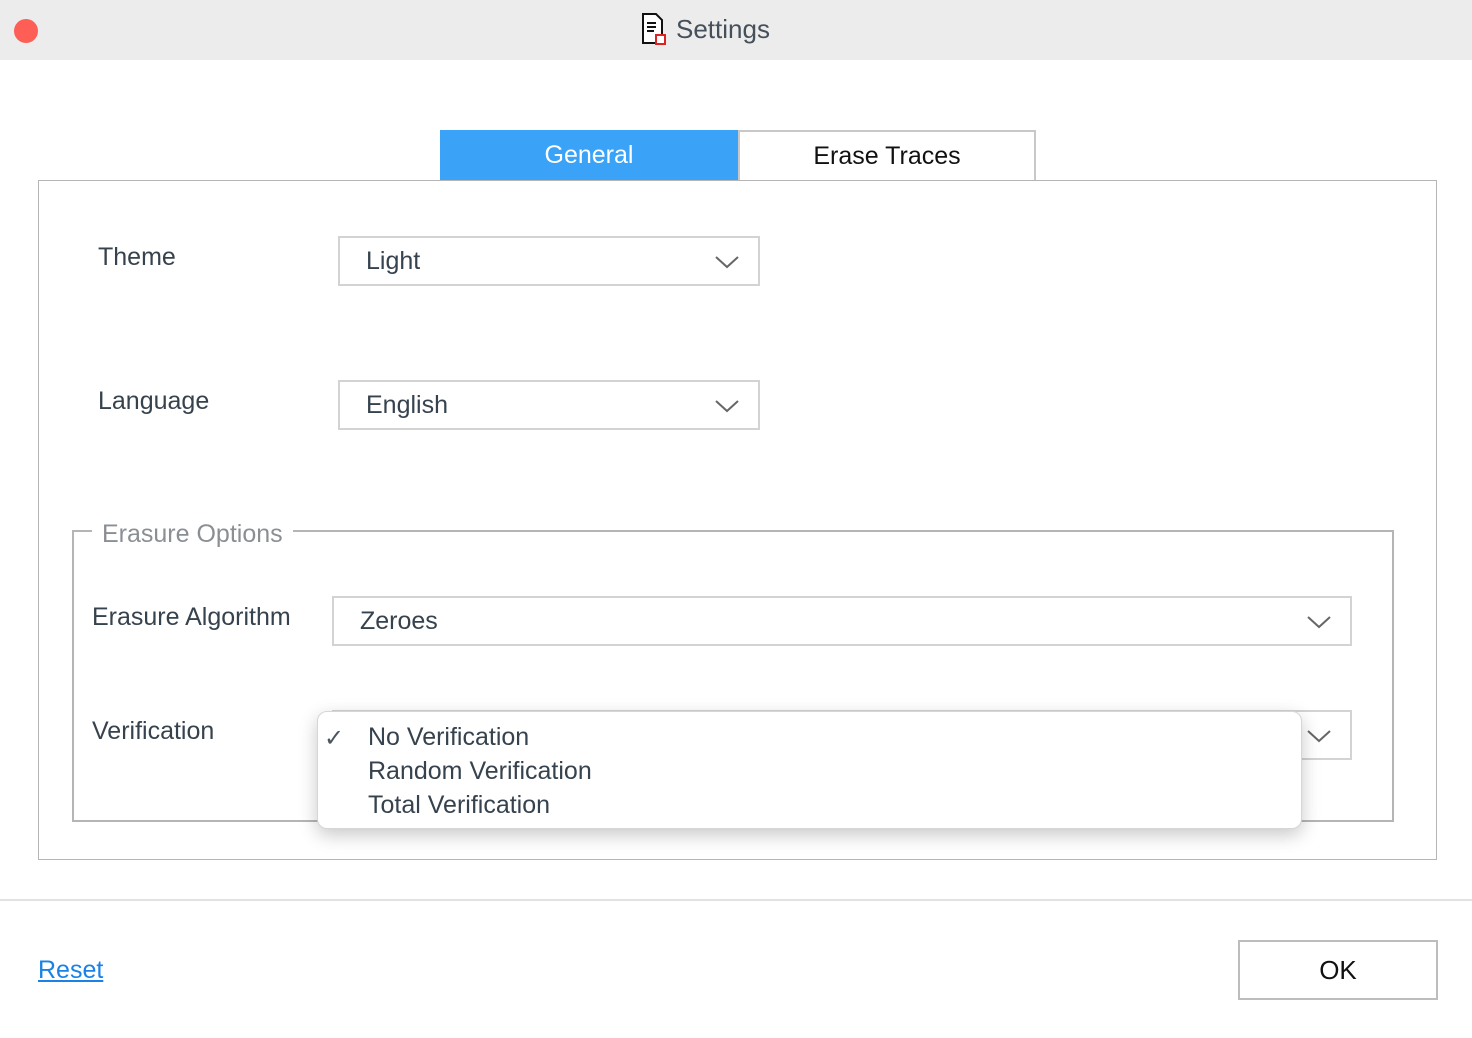 The width and height of the screenshot is (1472, 1038). I want to click on reset-link: Reset, so click(70, 970).